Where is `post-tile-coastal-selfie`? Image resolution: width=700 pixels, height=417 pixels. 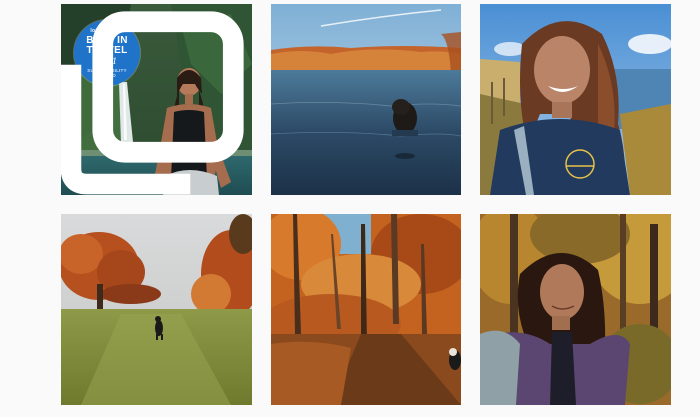
post-tile-coastal-selfie is located at coordinates (575, 99).